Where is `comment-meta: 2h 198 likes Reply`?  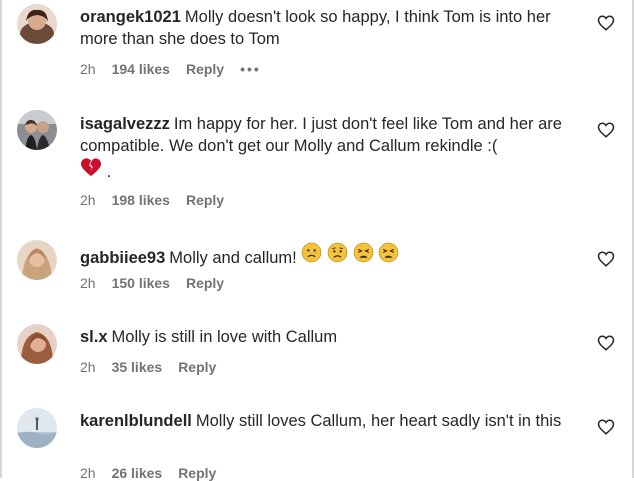
comment-meta: 2h 198 likes Reply is located at coordinates (160, 200).